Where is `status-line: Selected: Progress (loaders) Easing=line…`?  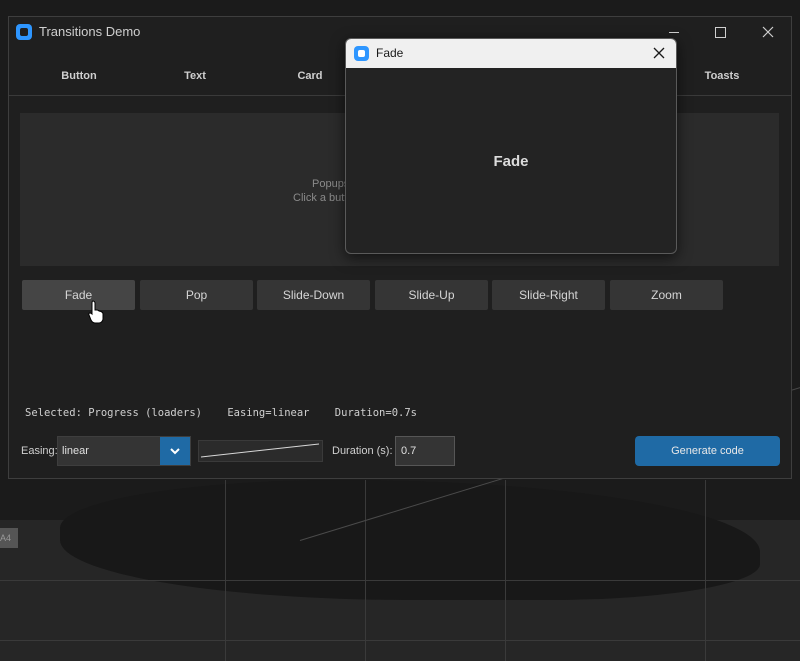
status-line: Selected: Progress (loaders) Easing=line… is located at coordinates (221, 413).